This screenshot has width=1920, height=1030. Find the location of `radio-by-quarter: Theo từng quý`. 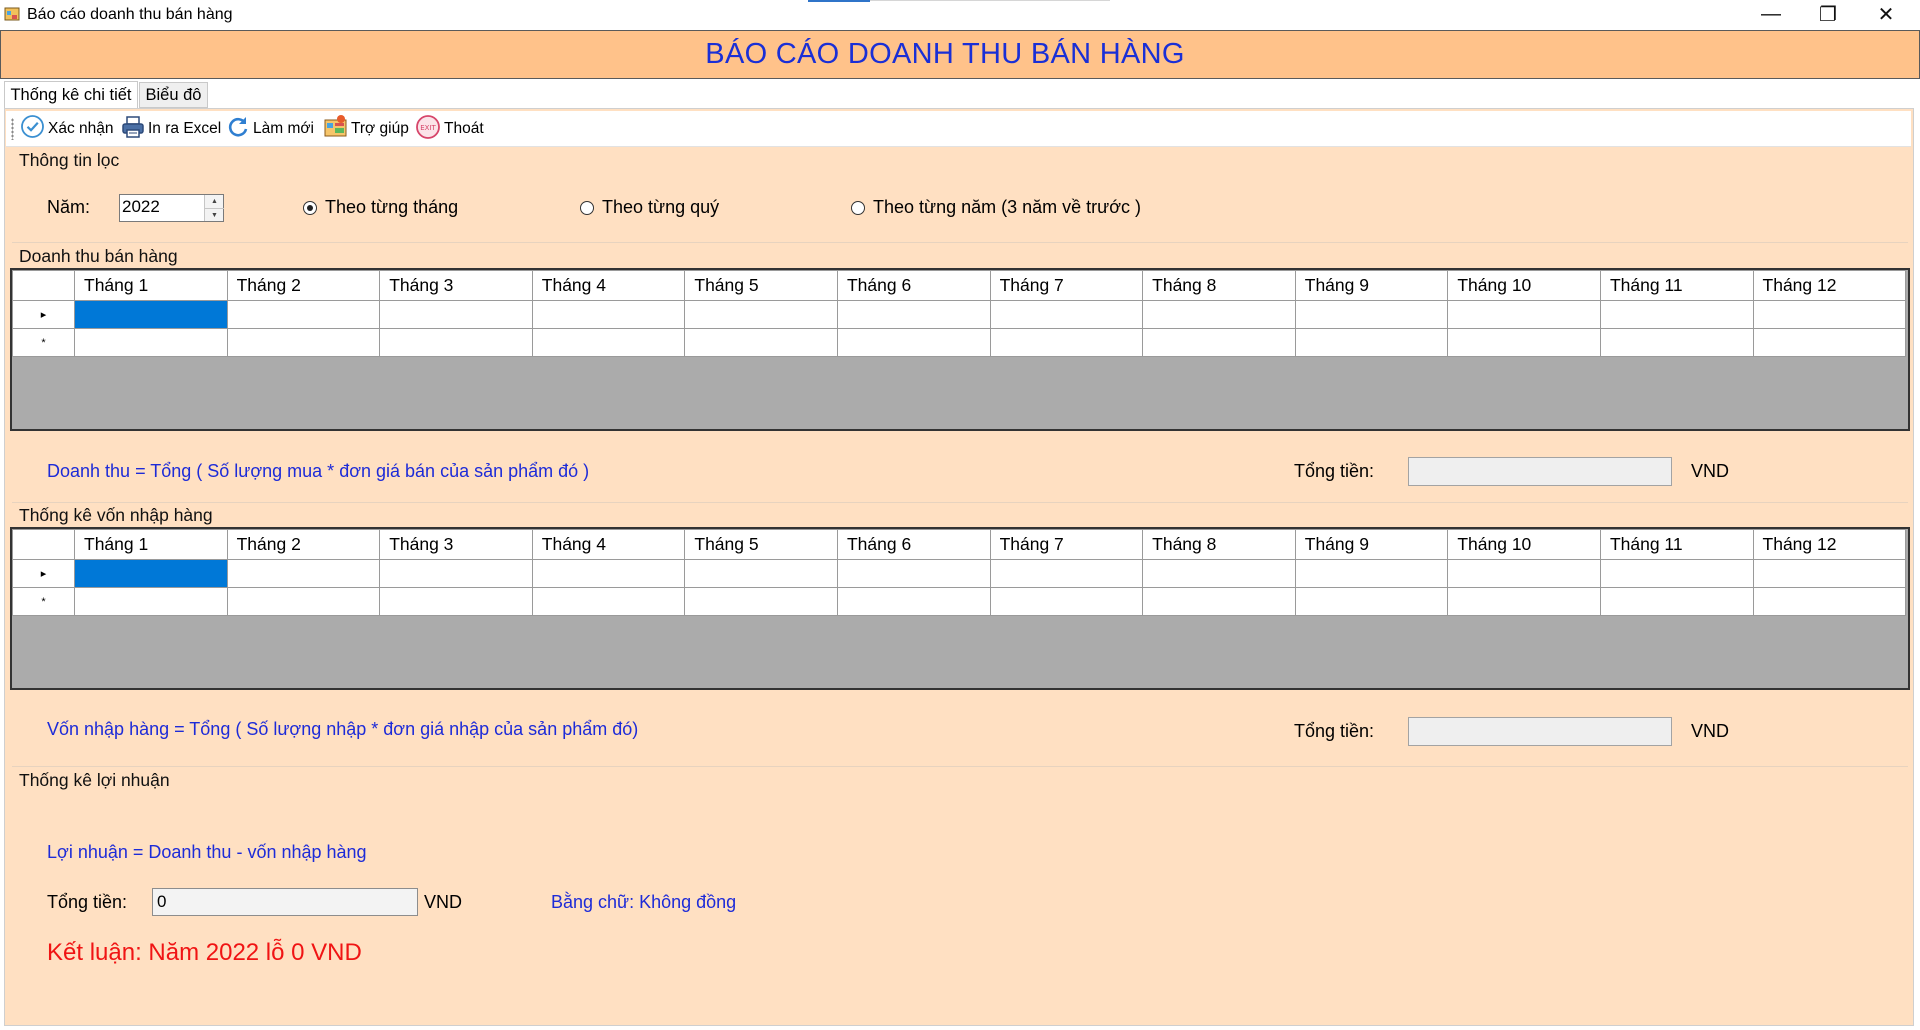

radio-by-quarter: Theo từng quý is located at coordinates (649, 207).